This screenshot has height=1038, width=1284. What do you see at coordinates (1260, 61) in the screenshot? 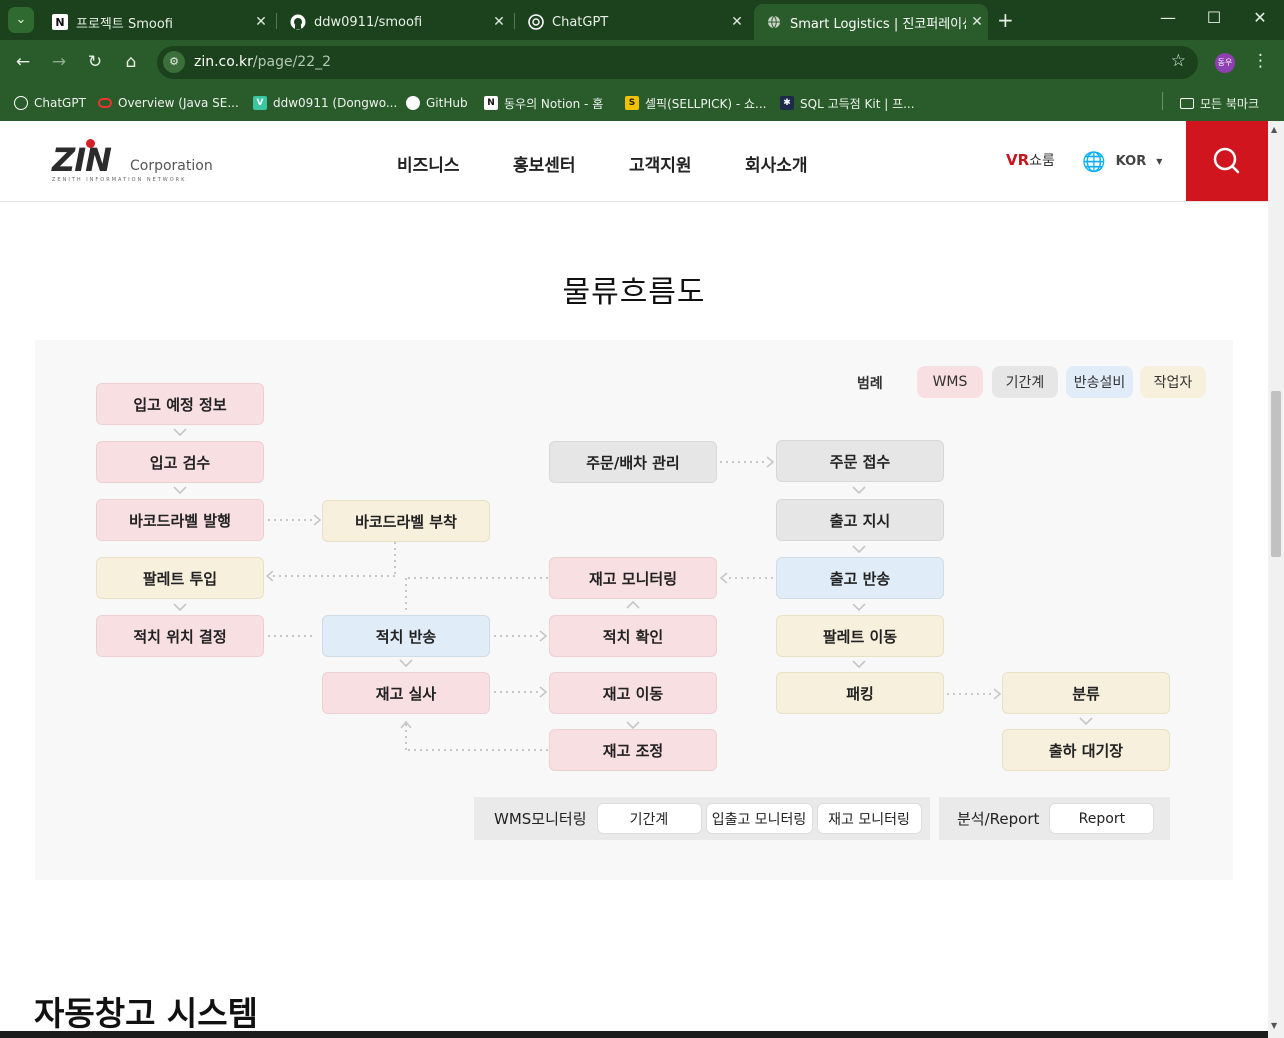
I see `menu-kebab-icon: ⋮` at bounding box center [1260, 61].